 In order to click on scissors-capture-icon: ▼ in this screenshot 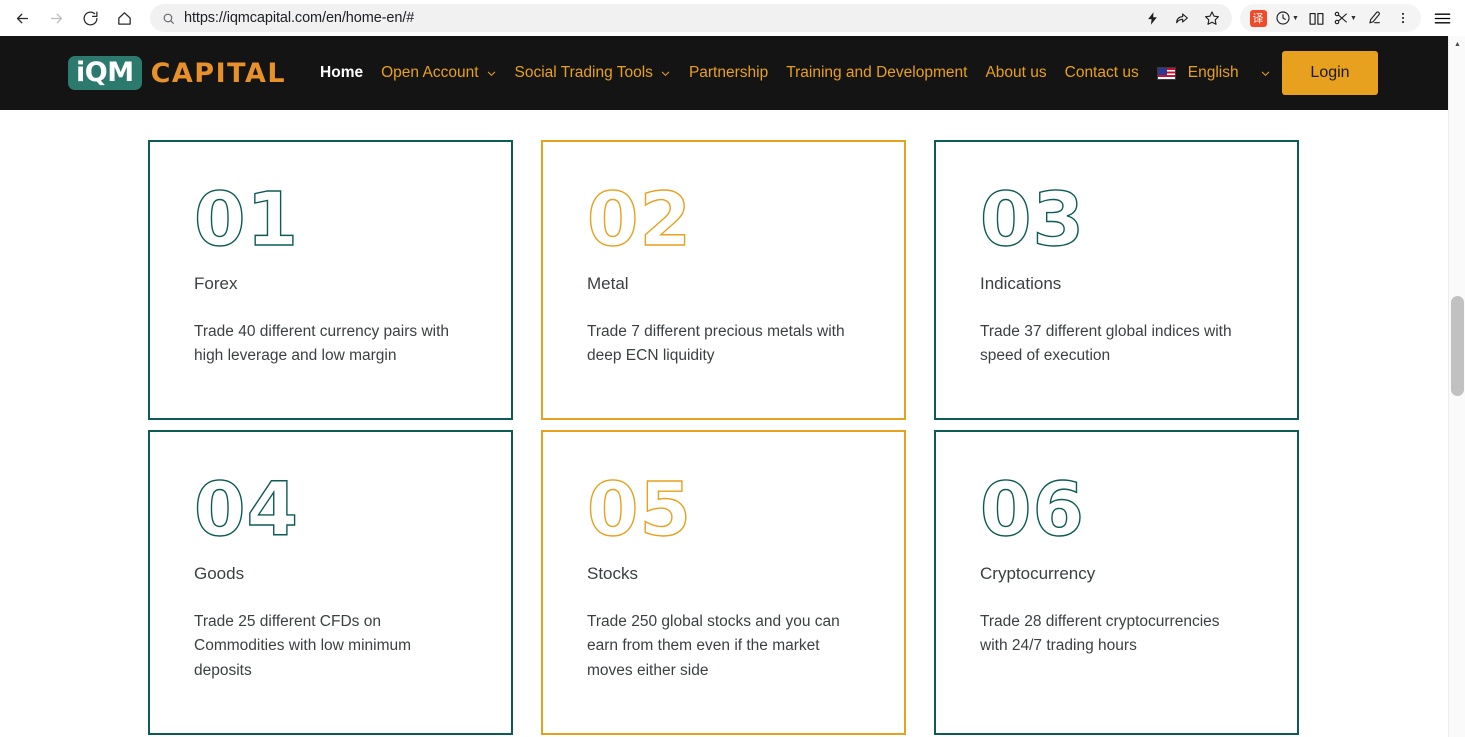, I will do `click(1345, 18)`.